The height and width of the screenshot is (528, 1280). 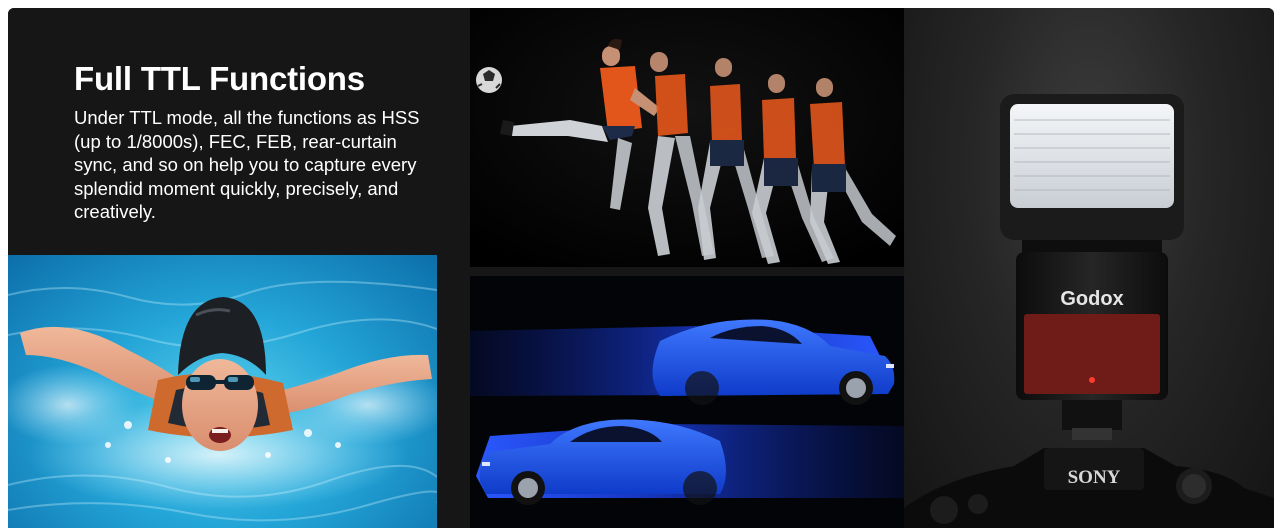 I want to click on soccer-ball-icon, so click(x=489, y=80).